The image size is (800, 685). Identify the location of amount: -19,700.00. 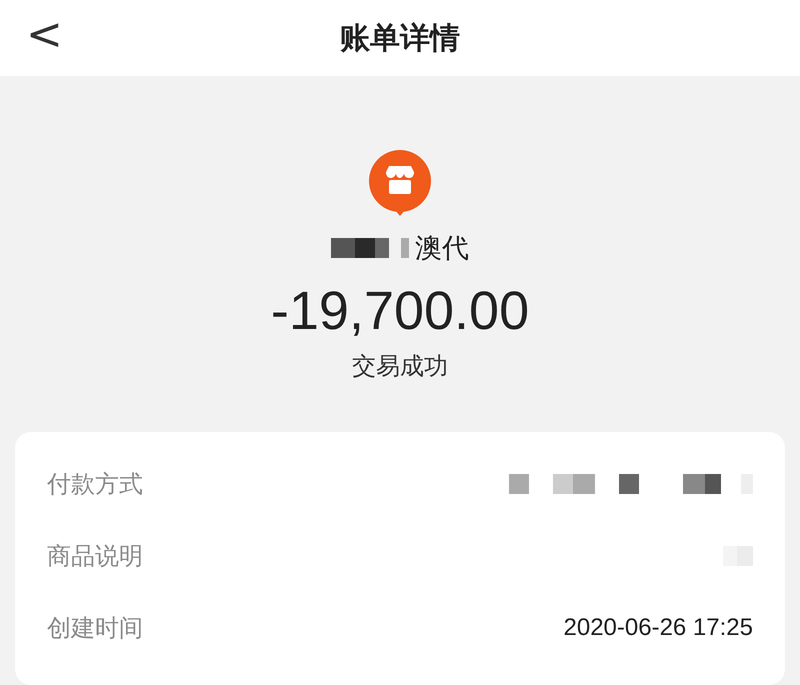
(400, 311).